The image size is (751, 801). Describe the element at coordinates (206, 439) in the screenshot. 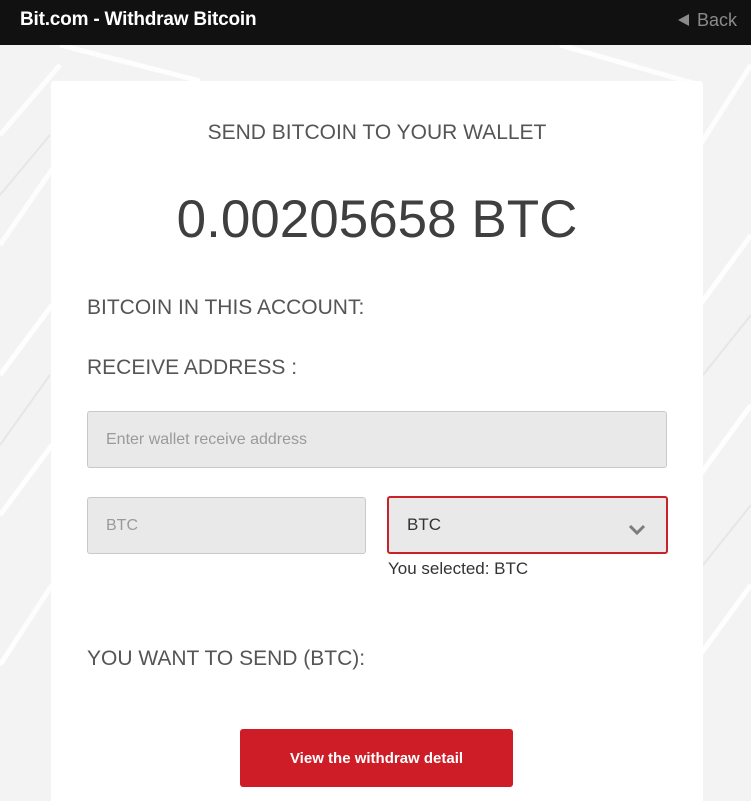

I see `receive-address-placeholder: Enter wallet receive address` at that location.